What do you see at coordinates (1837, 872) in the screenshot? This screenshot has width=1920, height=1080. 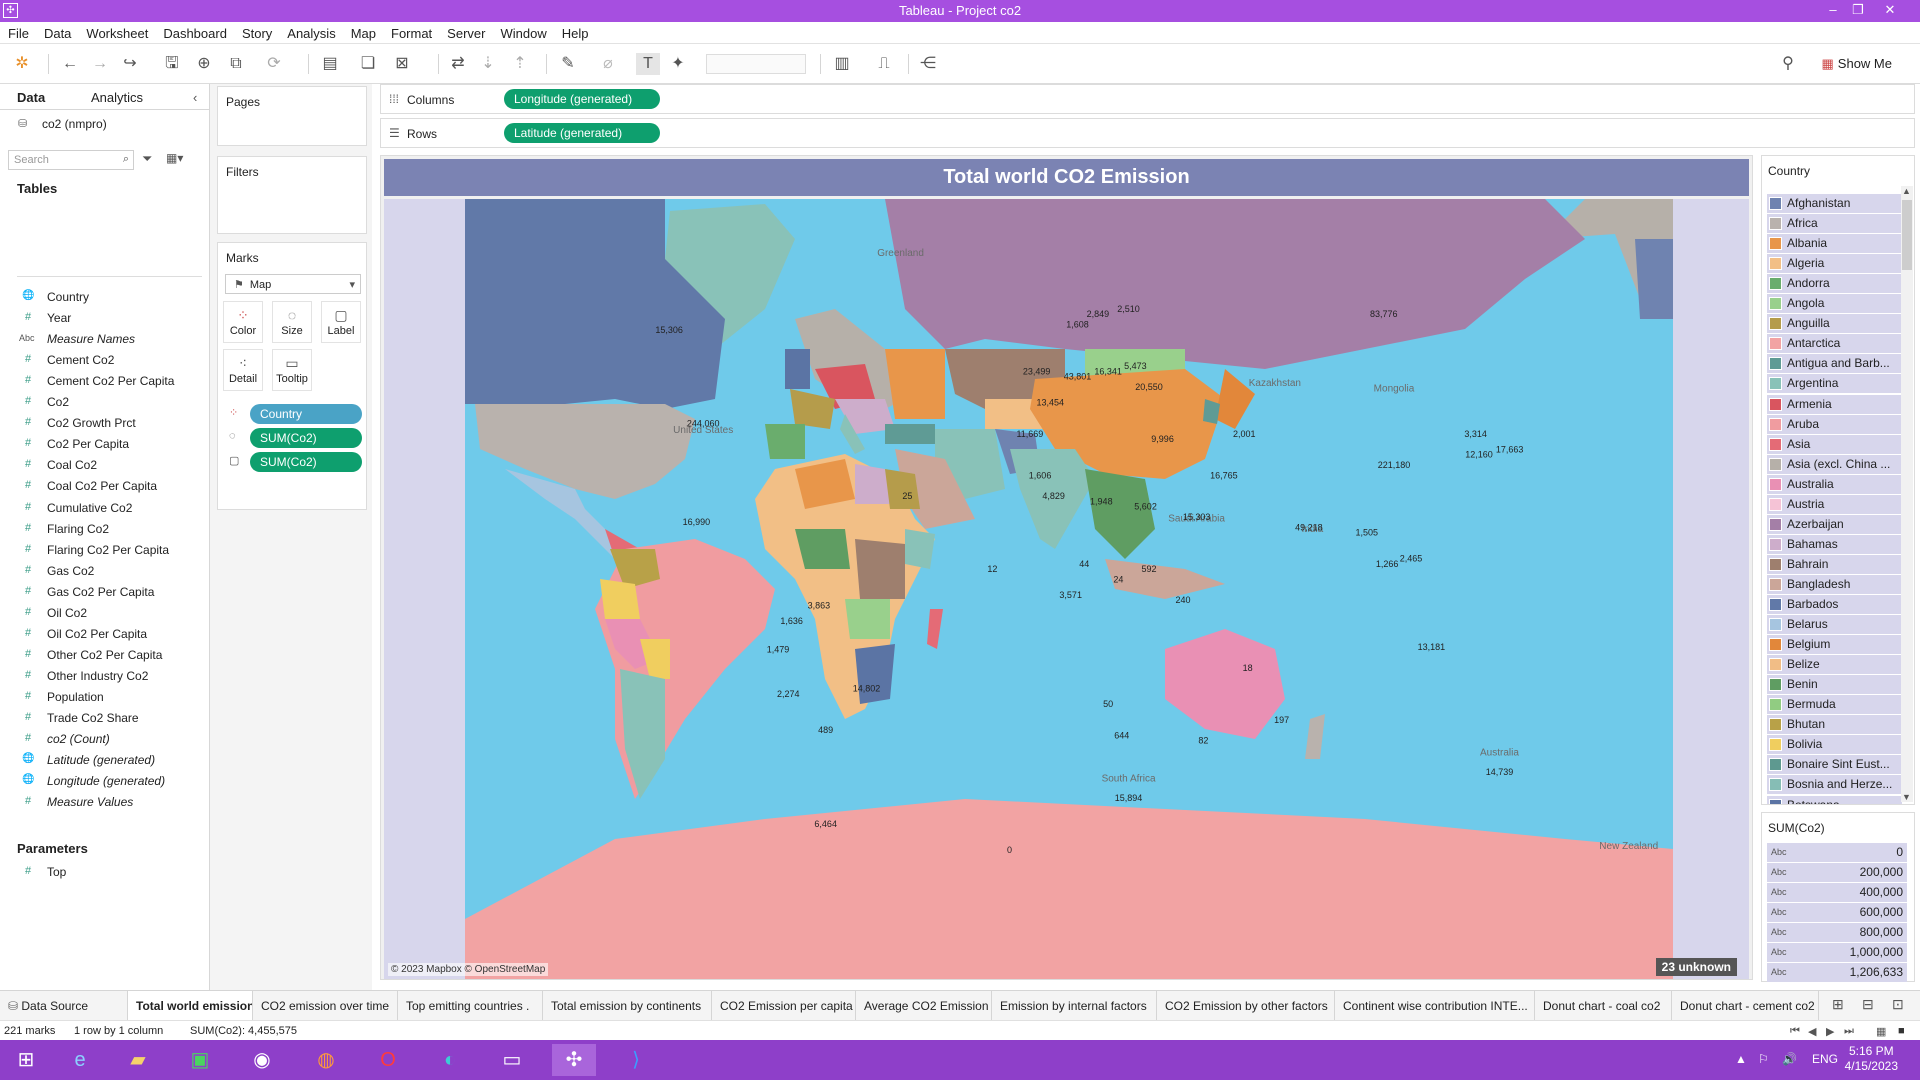 I see `size-legend-item: Abc 200,000` at bounding box center [1837, 872].